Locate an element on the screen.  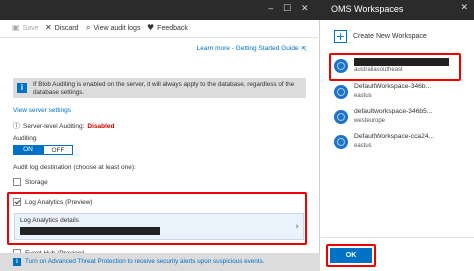
feedback-label: Feedback is located at coordinates (172, 28).